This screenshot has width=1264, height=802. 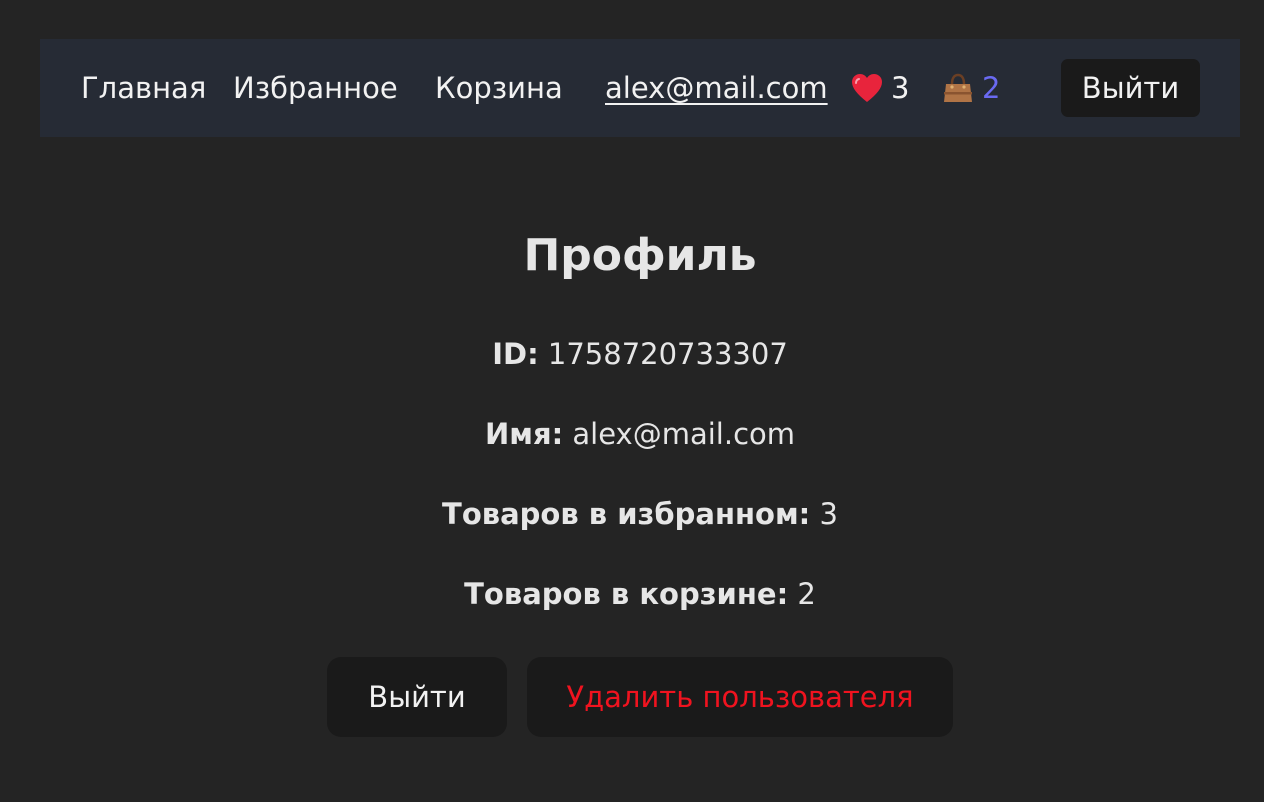 What do you see at coordinates (524, 434) in the screenshot?
I see `profile-name-label: Имя:` at bounding box center [524, 434].